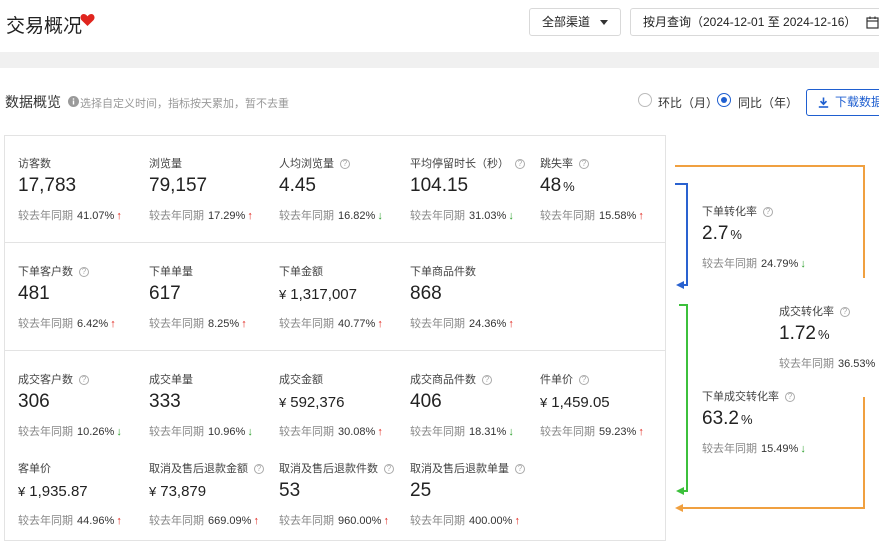 The image size is (879, 547). I want to click on metric-card: 下单成交转化率? 63.2% 较去年同期 15.49% ↓, so click(764, 422).